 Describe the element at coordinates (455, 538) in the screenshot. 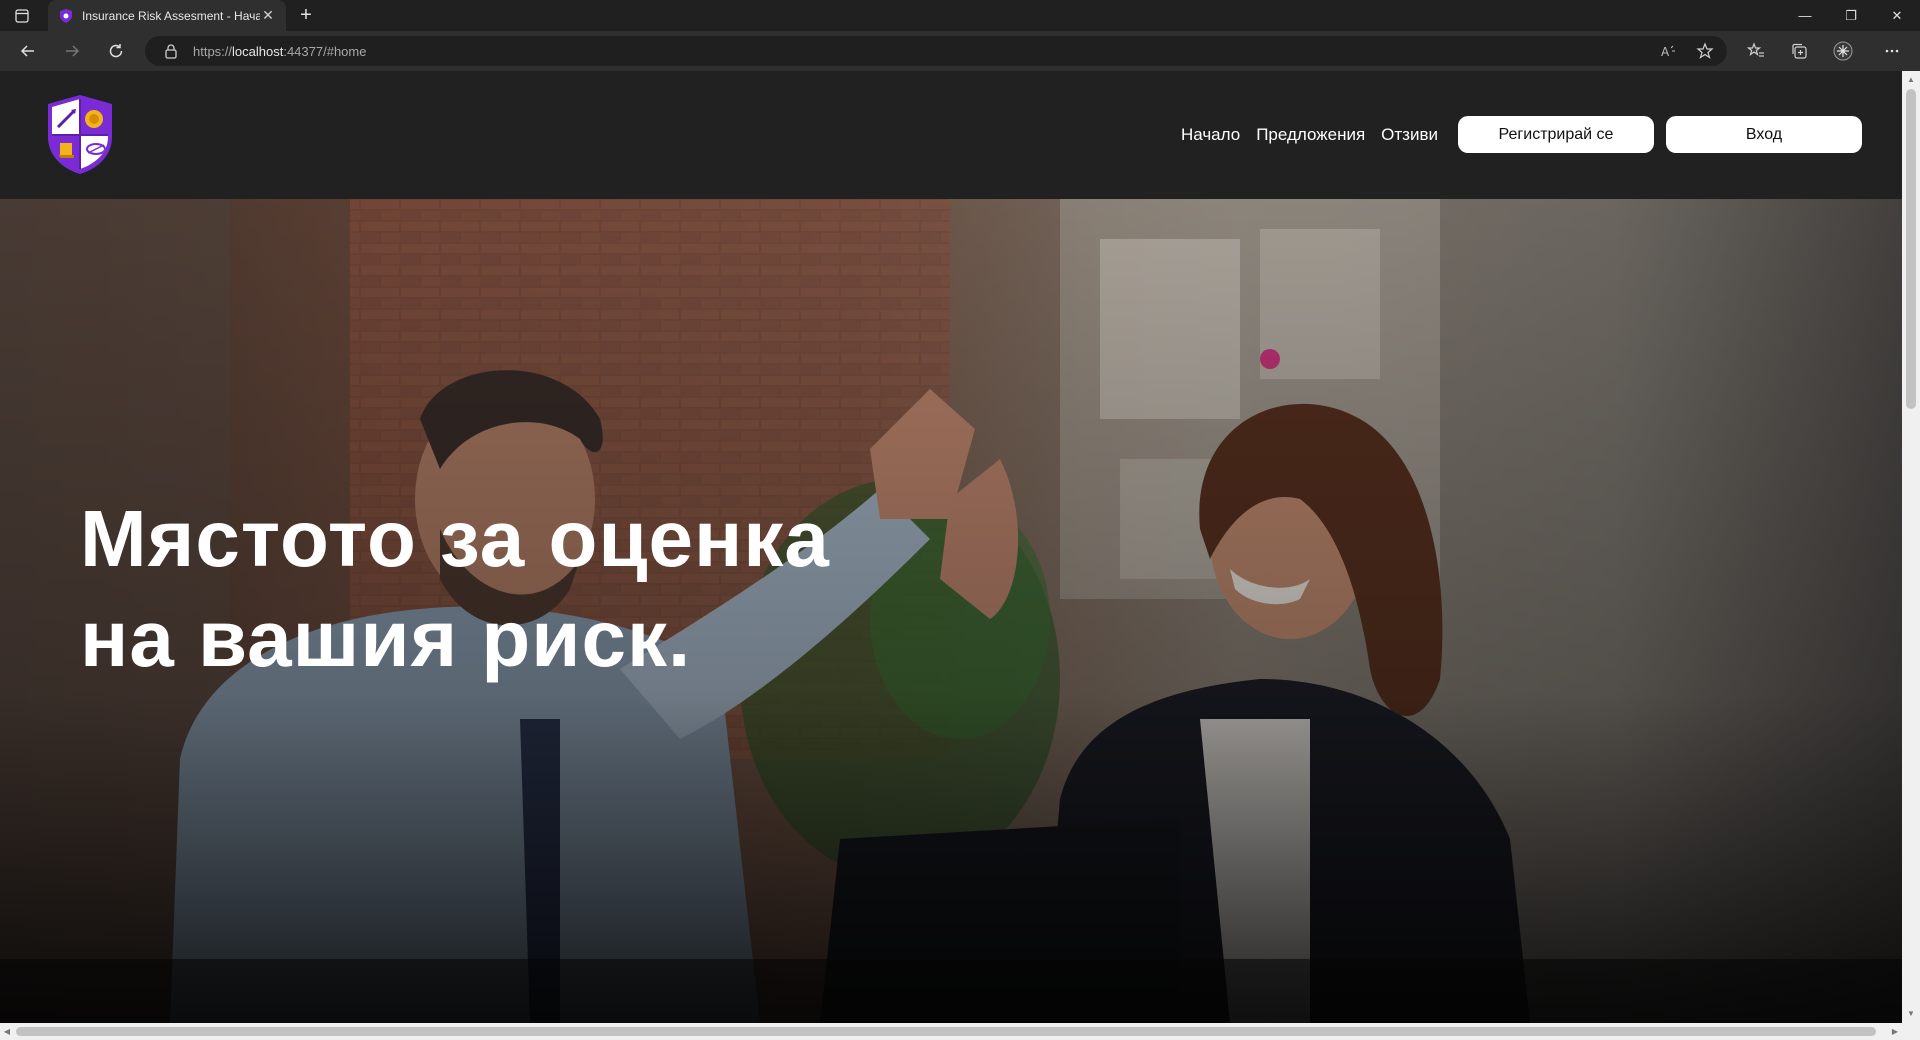

I see `hero-title-line-1: Мястото за оценка` at that location.